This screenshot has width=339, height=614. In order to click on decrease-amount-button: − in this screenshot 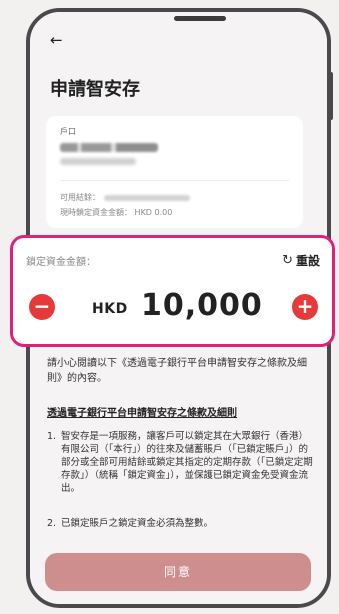, I will do `click(42, 307)`.